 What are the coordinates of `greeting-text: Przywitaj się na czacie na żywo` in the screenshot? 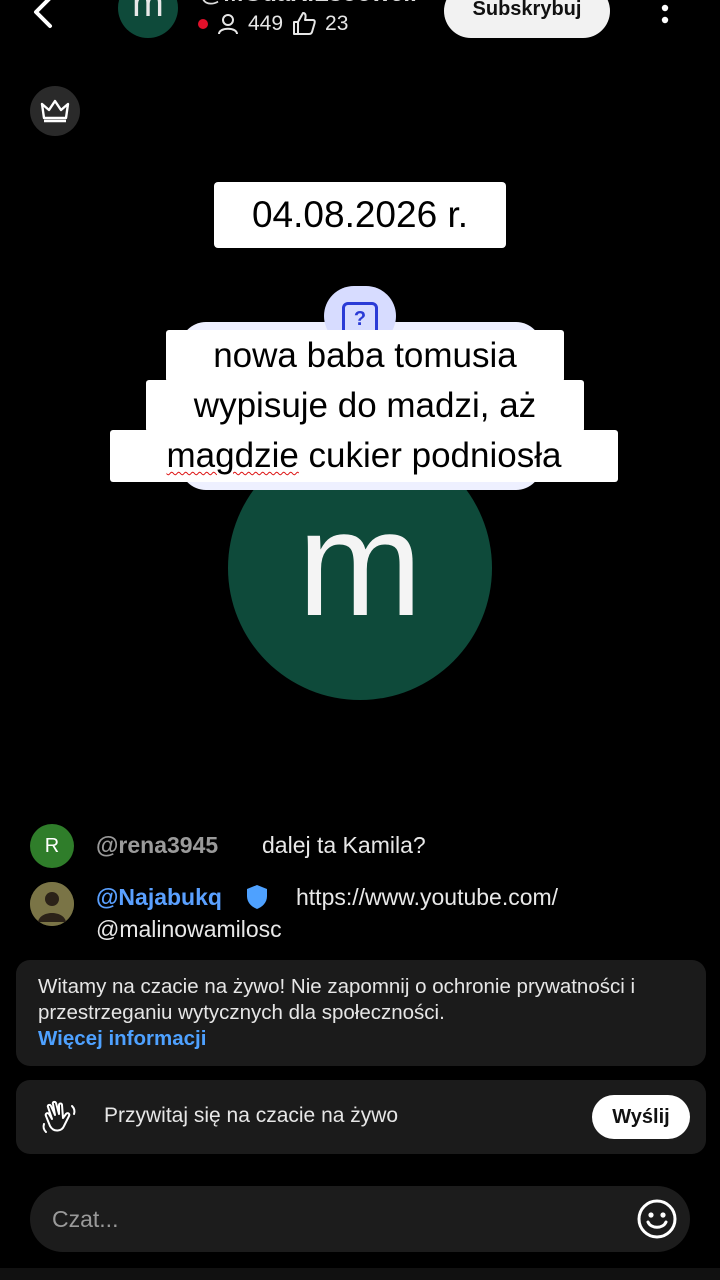 It's located at (251, 1115).